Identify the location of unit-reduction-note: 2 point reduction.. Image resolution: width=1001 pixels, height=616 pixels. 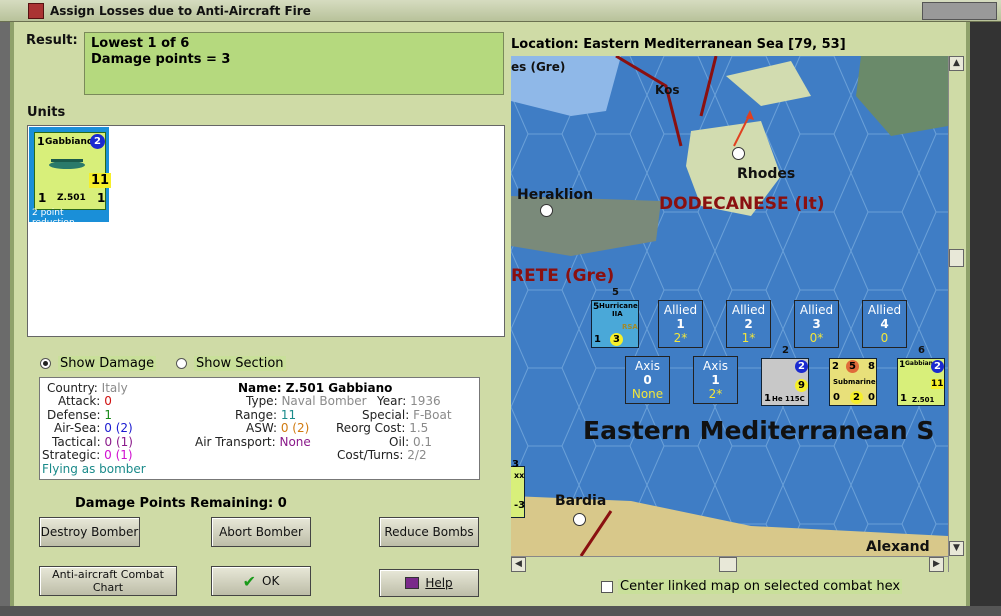
(55, 218).